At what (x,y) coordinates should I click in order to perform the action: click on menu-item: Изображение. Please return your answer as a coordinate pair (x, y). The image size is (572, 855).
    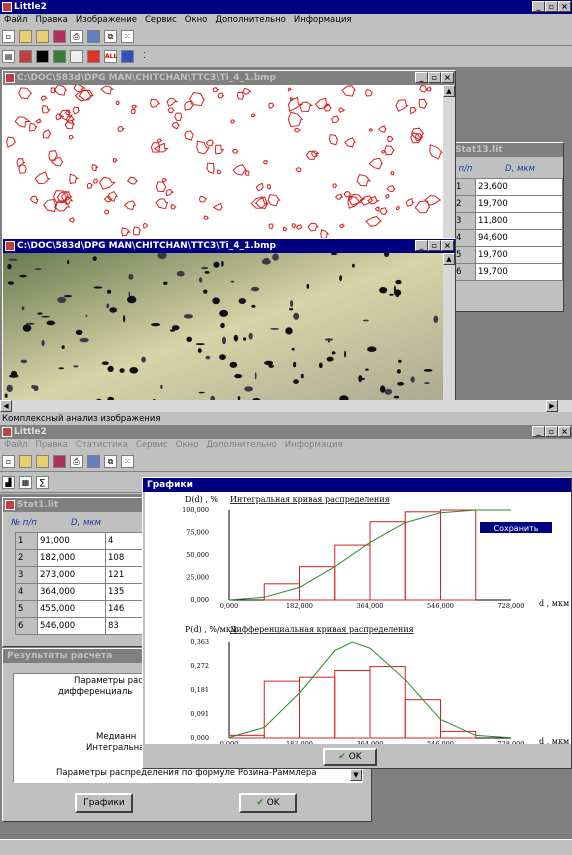
    Looking at the image, I should click on (106, 20).